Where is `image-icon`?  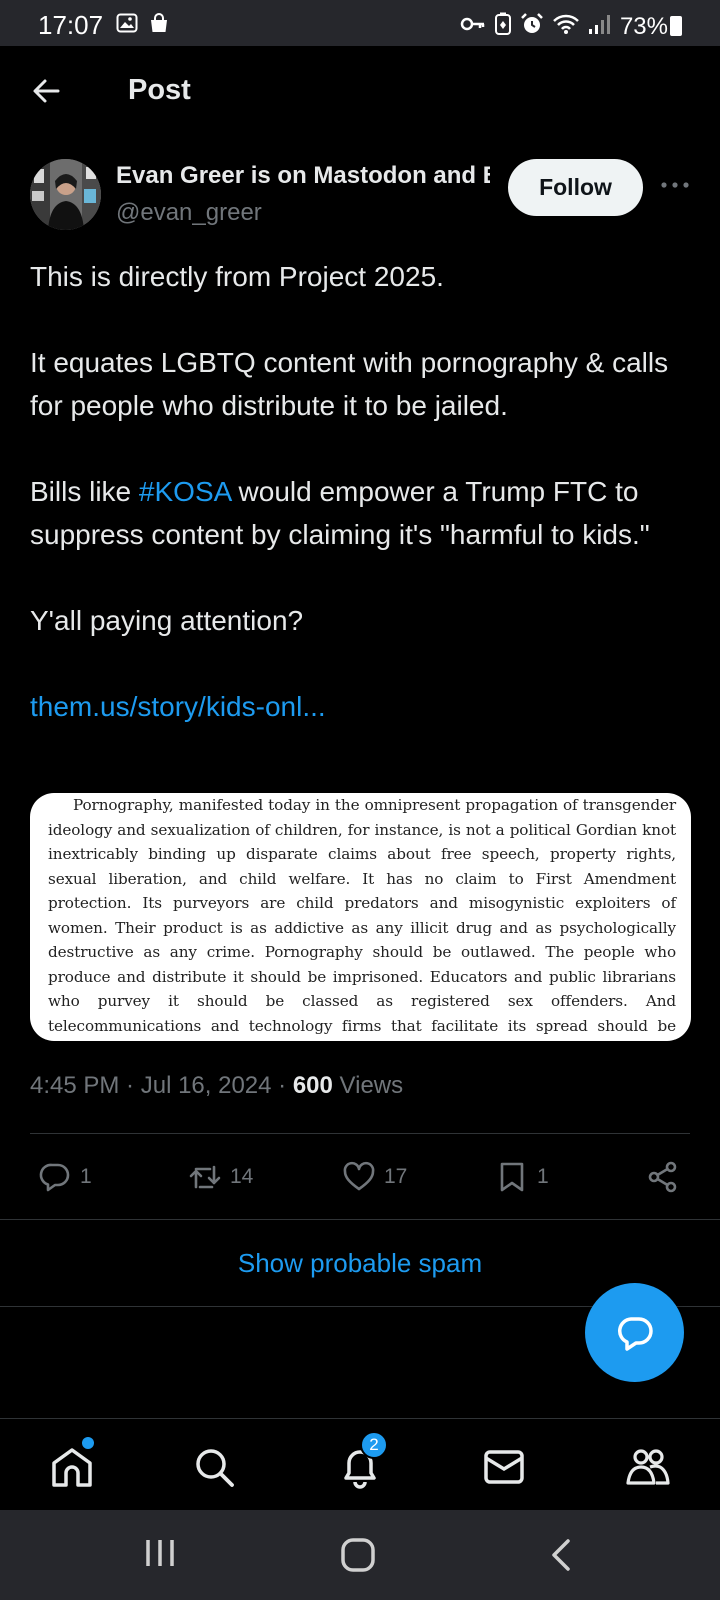
image-icon is located at coordinates (127, 25).